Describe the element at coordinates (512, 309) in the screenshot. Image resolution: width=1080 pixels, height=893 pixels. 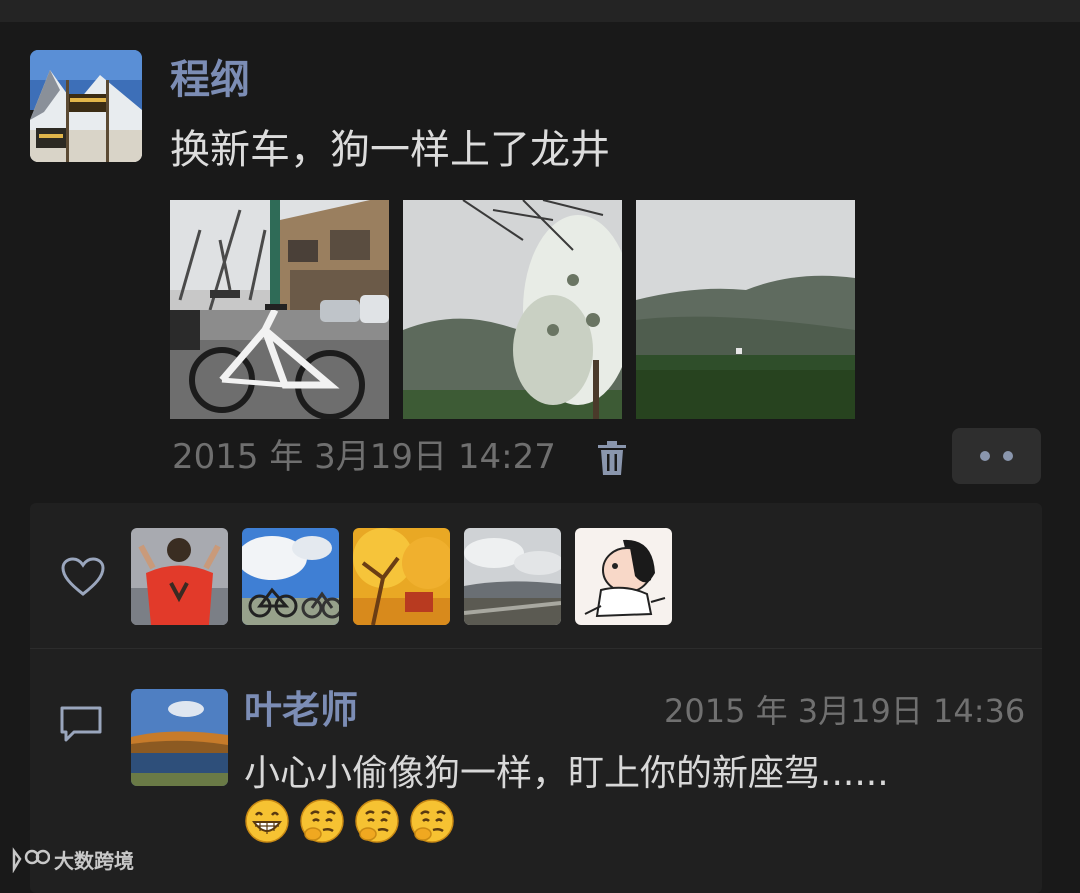
I see `magnolia-hills-photo` at that location.